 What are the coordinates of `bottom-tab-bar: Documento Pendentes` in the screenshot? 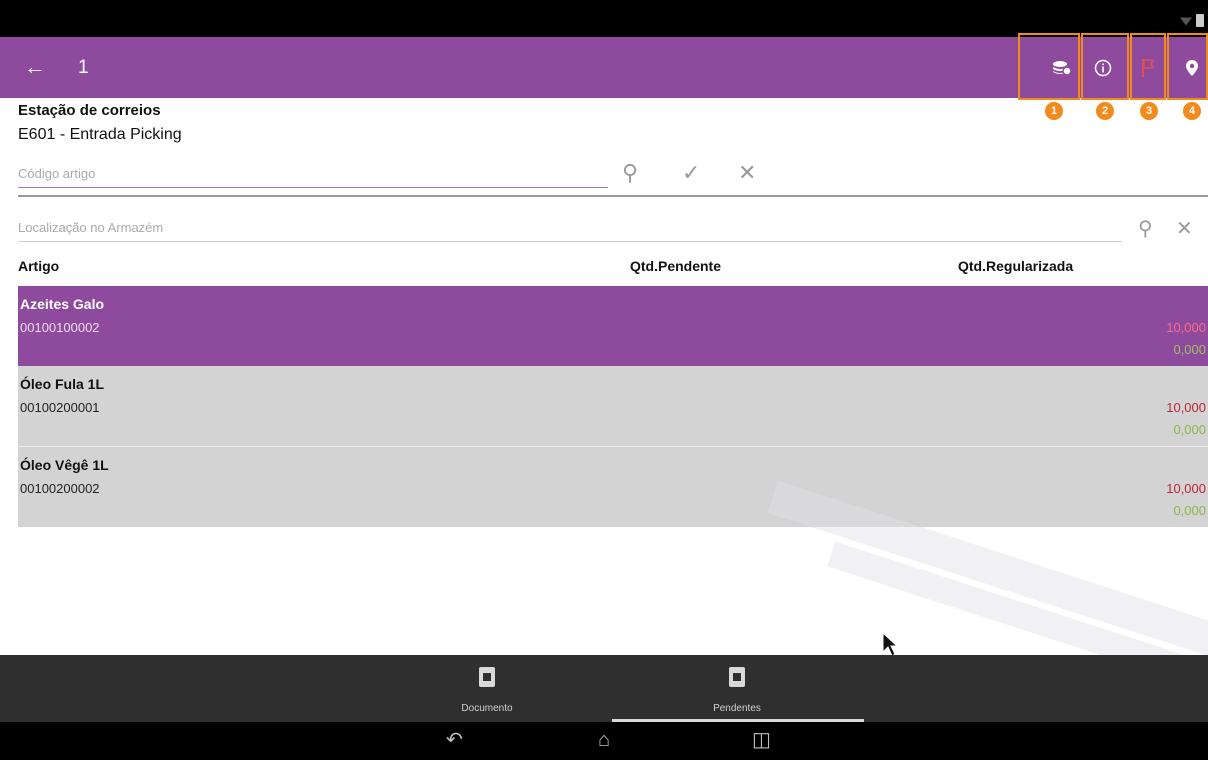 It's located at (604, 688).